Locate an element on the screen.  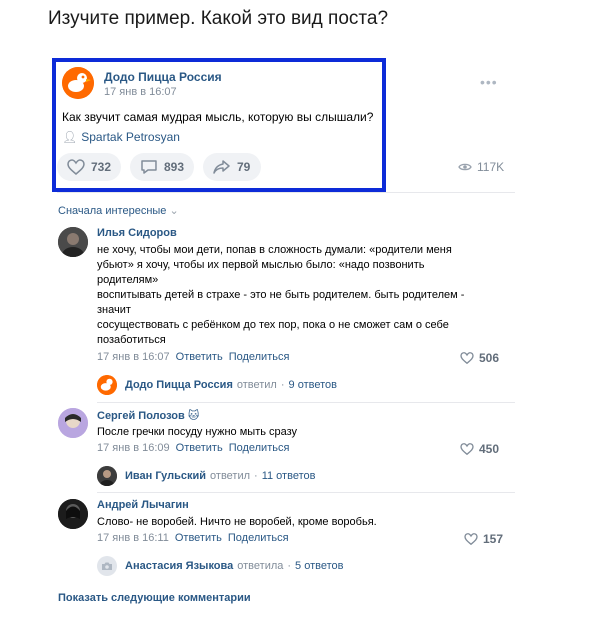
post-signer: 👤︎ Spartak Petrosyan is located at coordinates (121, 137).